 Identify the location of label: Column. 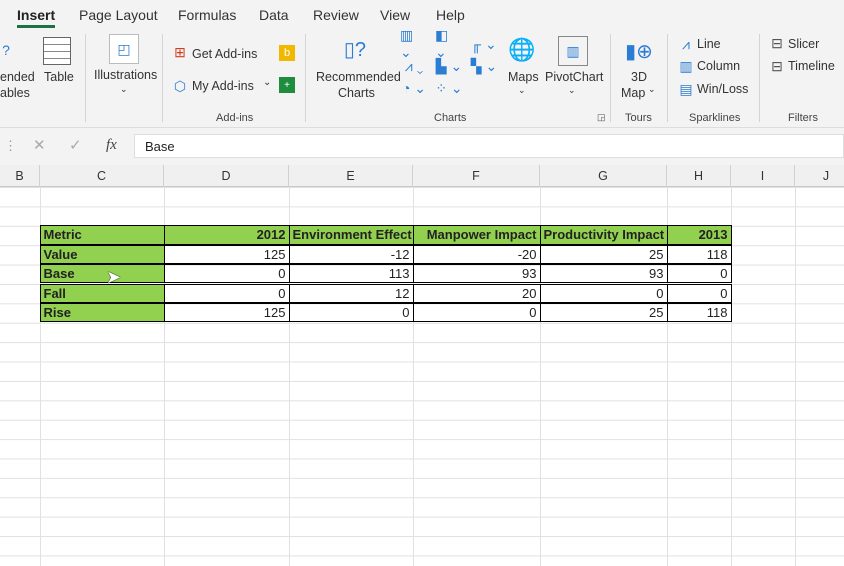
(719, 66).